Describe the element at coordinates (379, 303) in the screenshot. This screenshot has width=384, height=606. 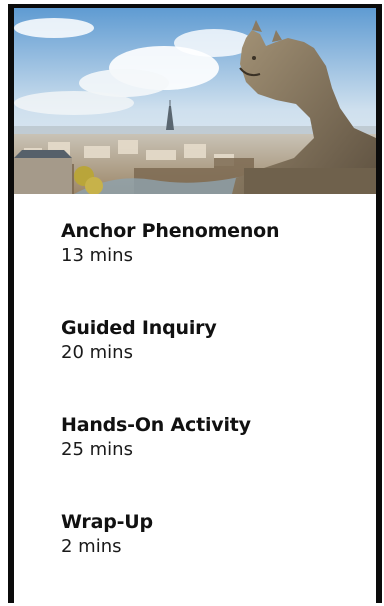
I see `card-border-right` at that location.